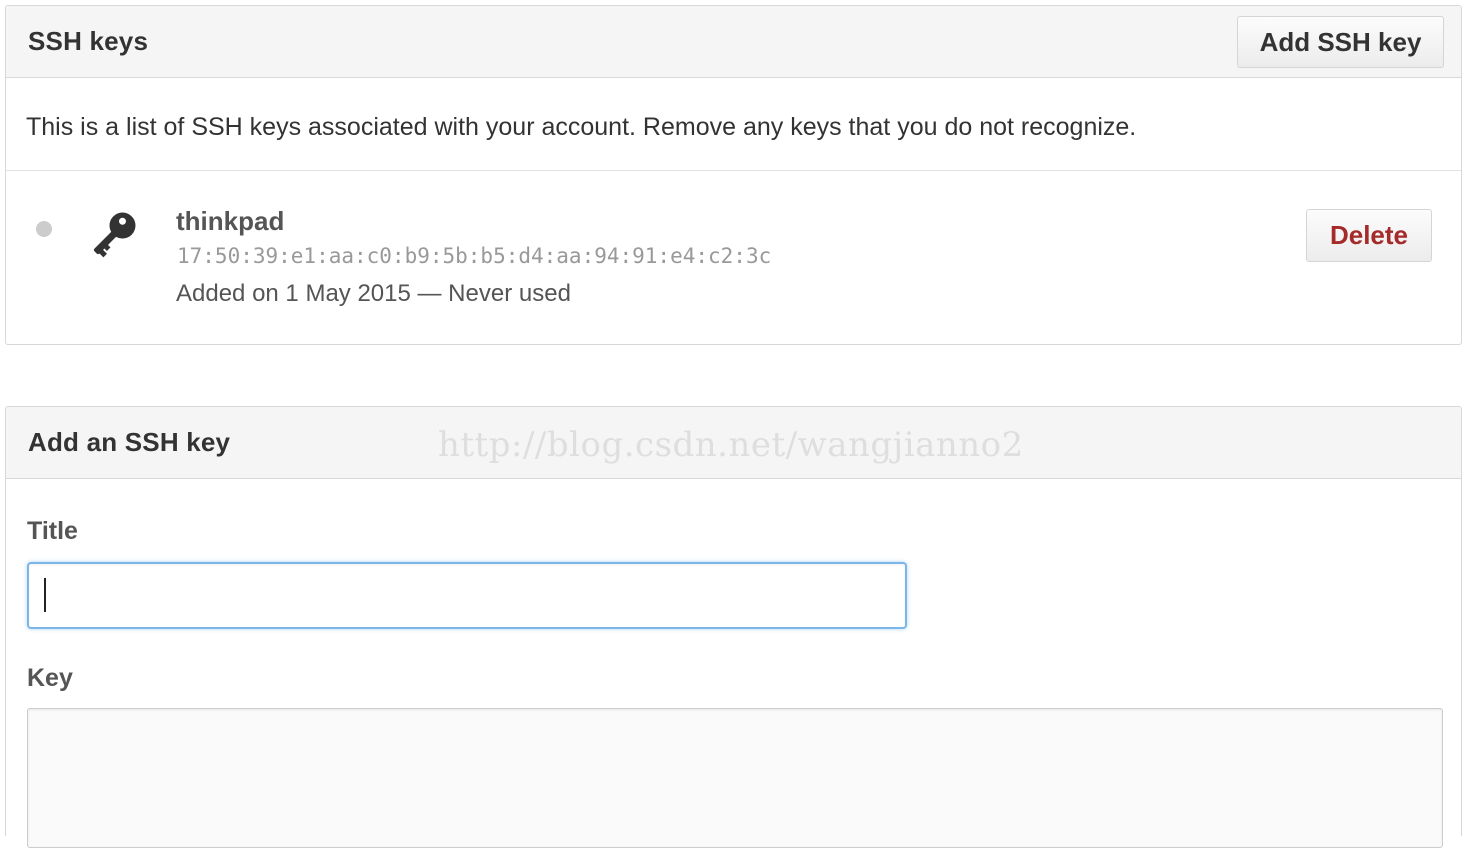 The height and width of the screenshot is (848, 1468). Describe the element at coordinates (50, 678) in the screenshot. I see `key-field-label: Key` at that location.